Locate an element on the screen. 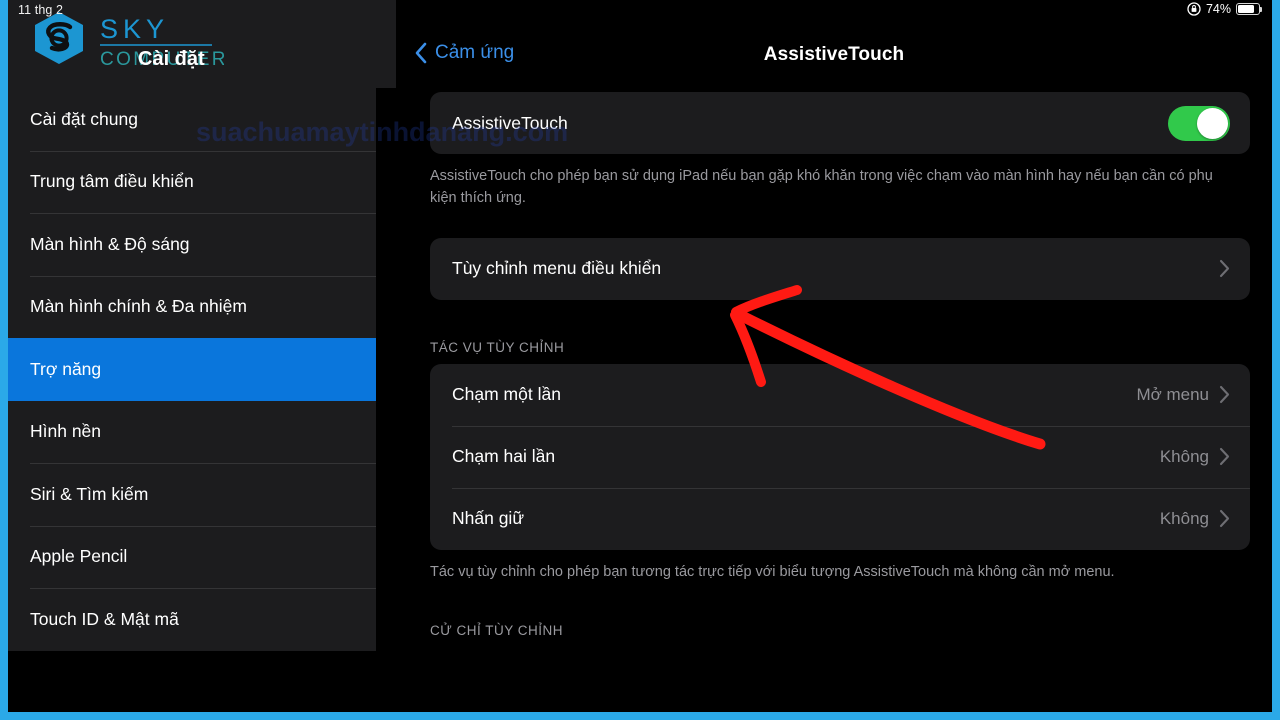  sidebar-item-label: Touch ID & Mật mã is located at coordinates (104, 618).